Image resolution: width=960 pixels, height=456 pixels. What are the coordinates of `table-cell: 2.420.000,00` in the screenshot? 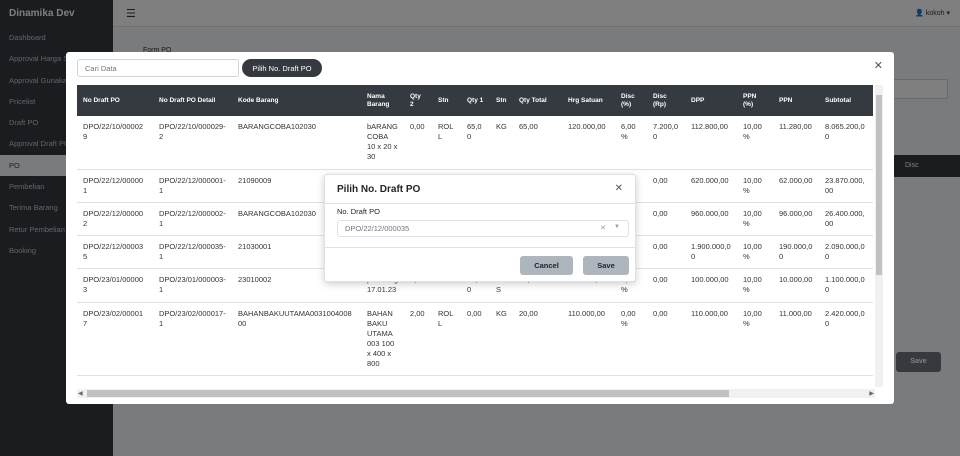 It's located at (846, 339).